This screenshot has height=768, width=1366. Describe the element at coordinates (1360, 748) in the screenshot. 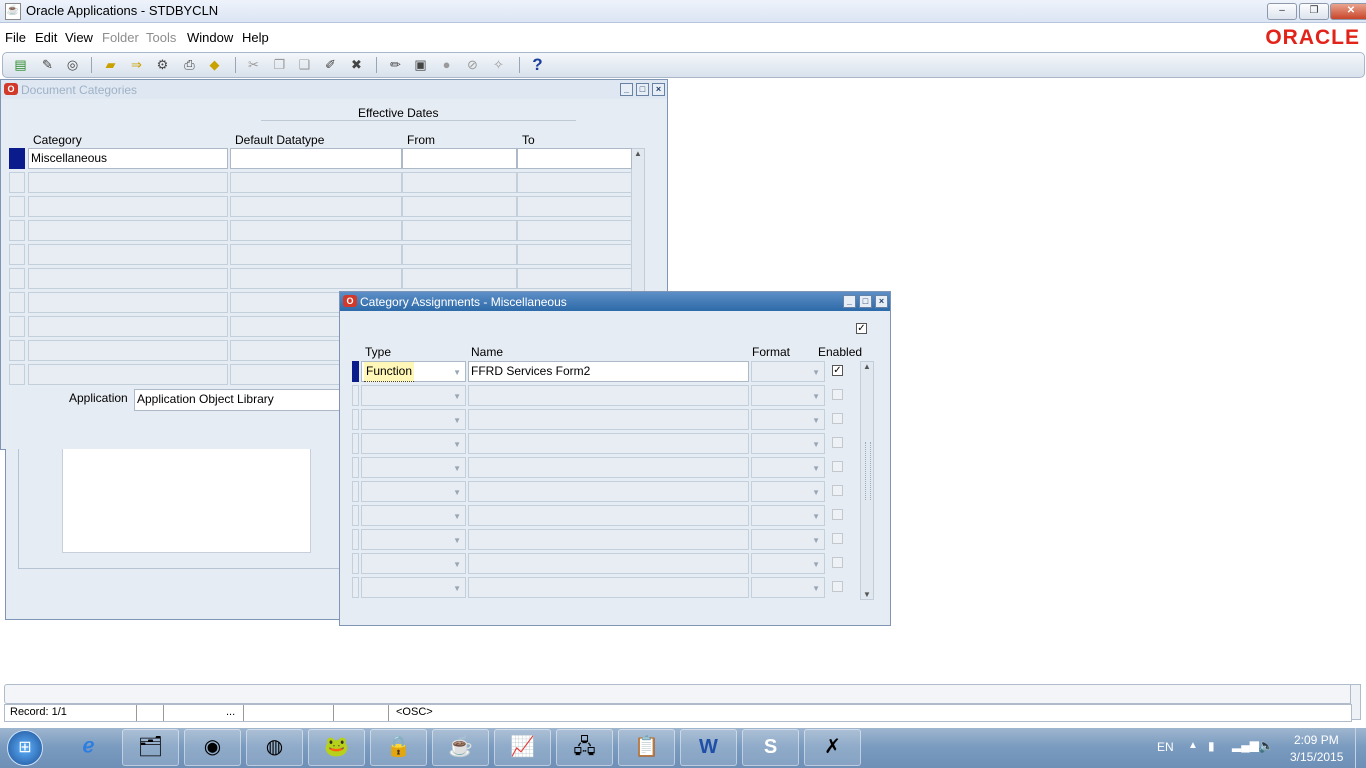

I see `show-desktop-button` at that location.